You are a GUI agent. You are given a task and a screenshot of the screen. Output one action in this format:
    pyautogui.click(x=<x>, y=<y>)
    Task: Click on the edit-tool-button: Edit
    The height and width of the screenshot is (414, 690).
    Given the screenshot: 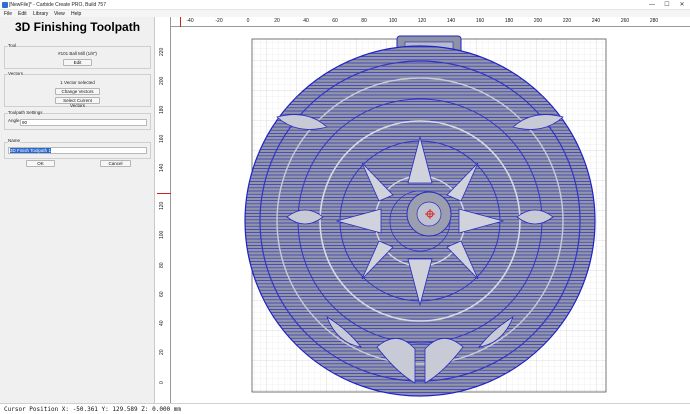 What is the action you would take?
    pyautogui.click(x=77, y=62)
    